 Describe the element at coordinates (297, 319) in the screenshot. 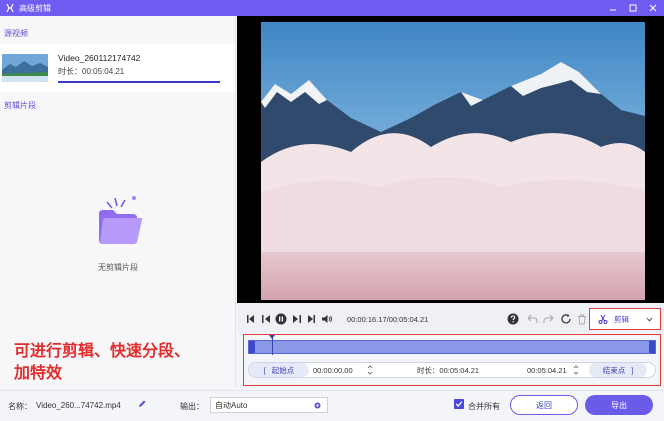

I see `step-forward-icon` at that location.